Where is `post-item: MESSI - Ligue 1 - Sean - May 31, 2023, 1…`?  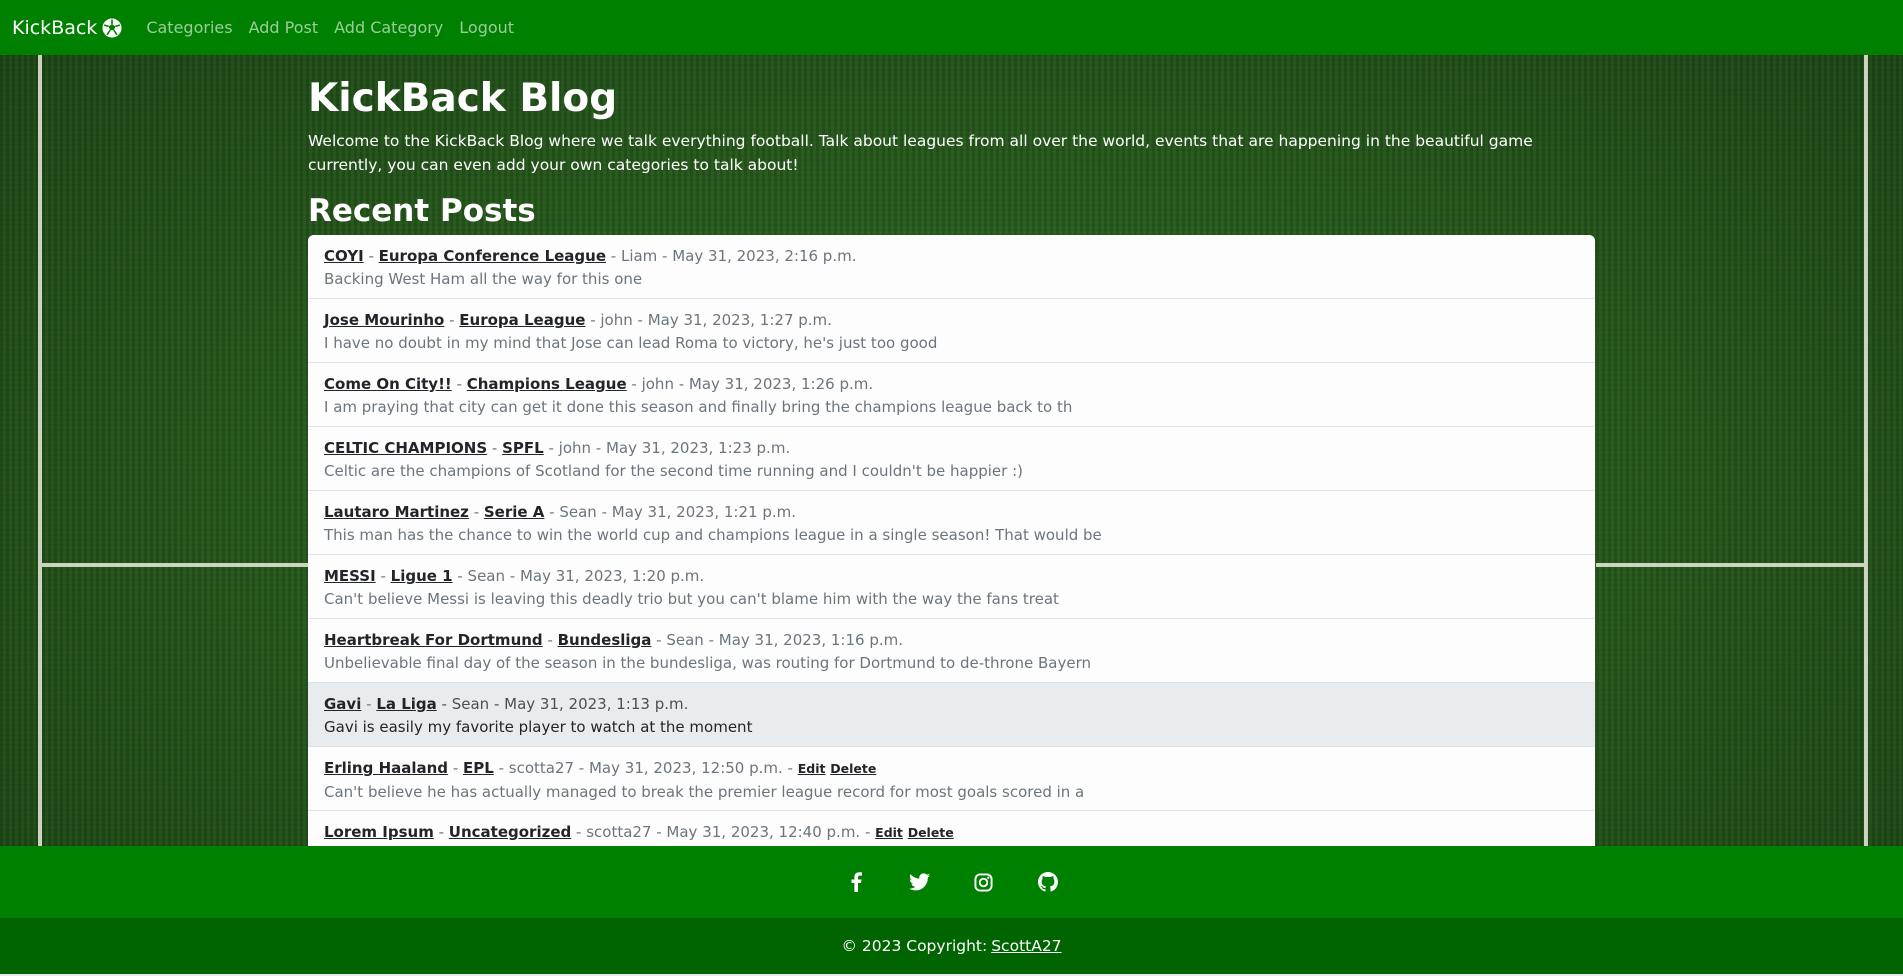 post-item: MESSI - Ligue 1 - Sean - May 31, 2023, 1… is located at coordinates (951, 587).